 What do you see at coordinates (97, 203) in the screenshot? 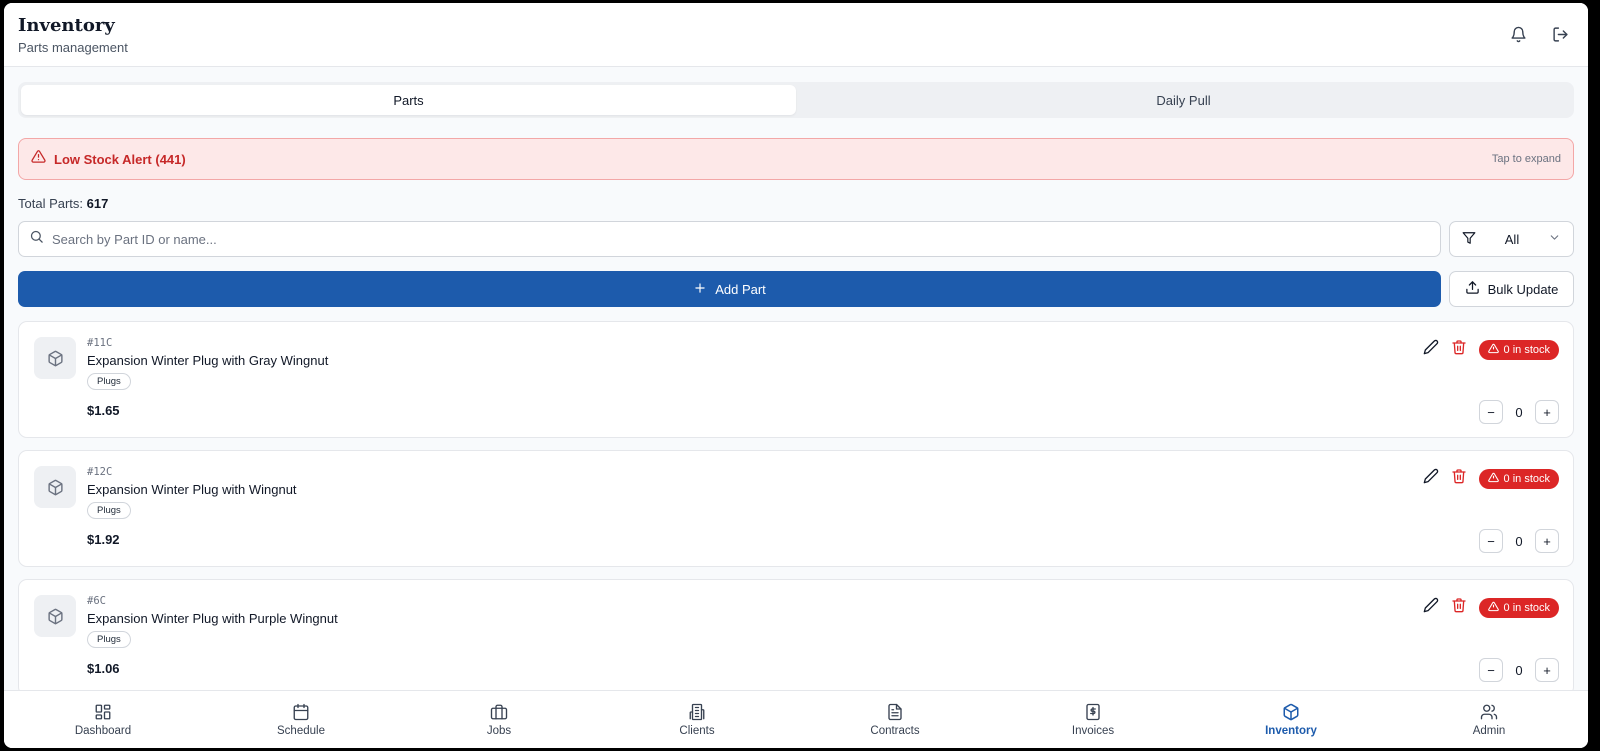
I see `total-parts-value: 617` at bounding box center [97, 203].